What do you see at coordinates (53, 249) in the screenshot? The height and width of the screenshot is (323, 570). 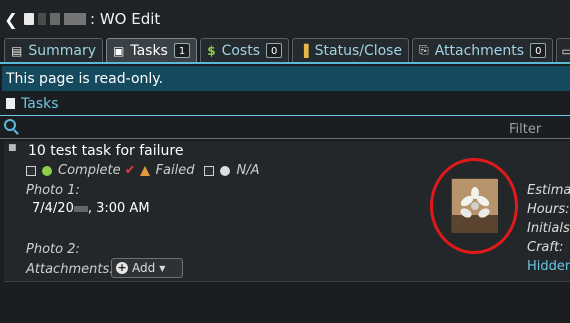 I see `photo2-label: Photo 2:` at bounding box center [53, 249].